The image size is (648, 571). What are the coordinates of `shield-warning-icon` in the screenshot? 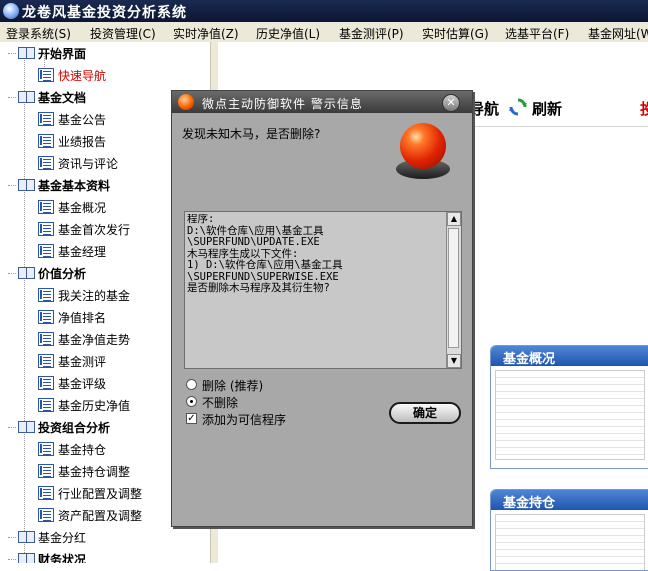 It's located at (186, 102).